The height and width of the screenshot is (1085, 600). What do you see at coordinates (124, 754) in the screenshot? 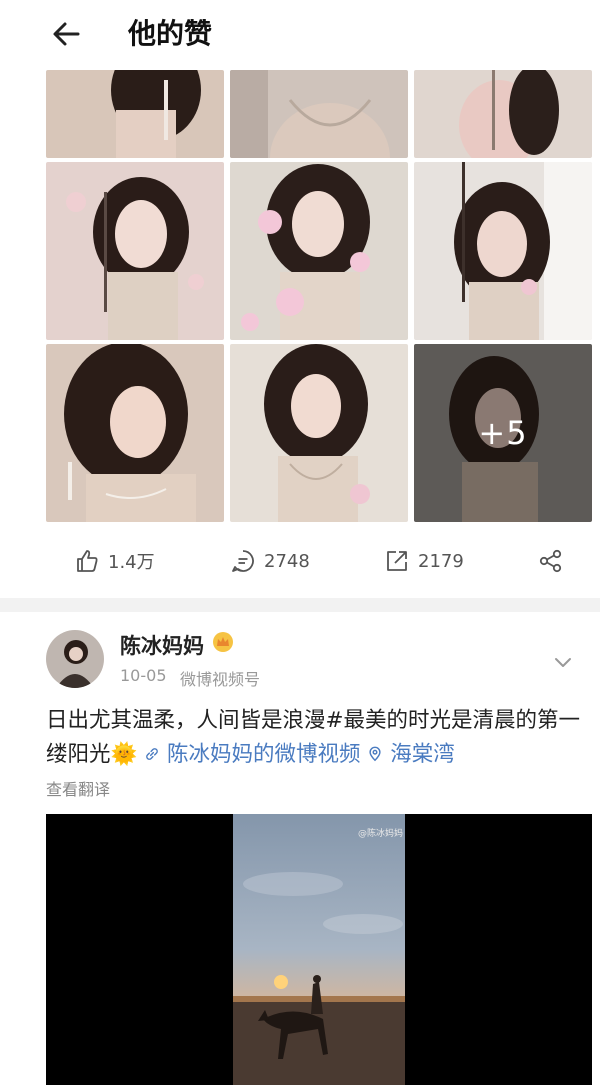
I see `sun-emoji: 🌞` at bounding box center [124, 754].